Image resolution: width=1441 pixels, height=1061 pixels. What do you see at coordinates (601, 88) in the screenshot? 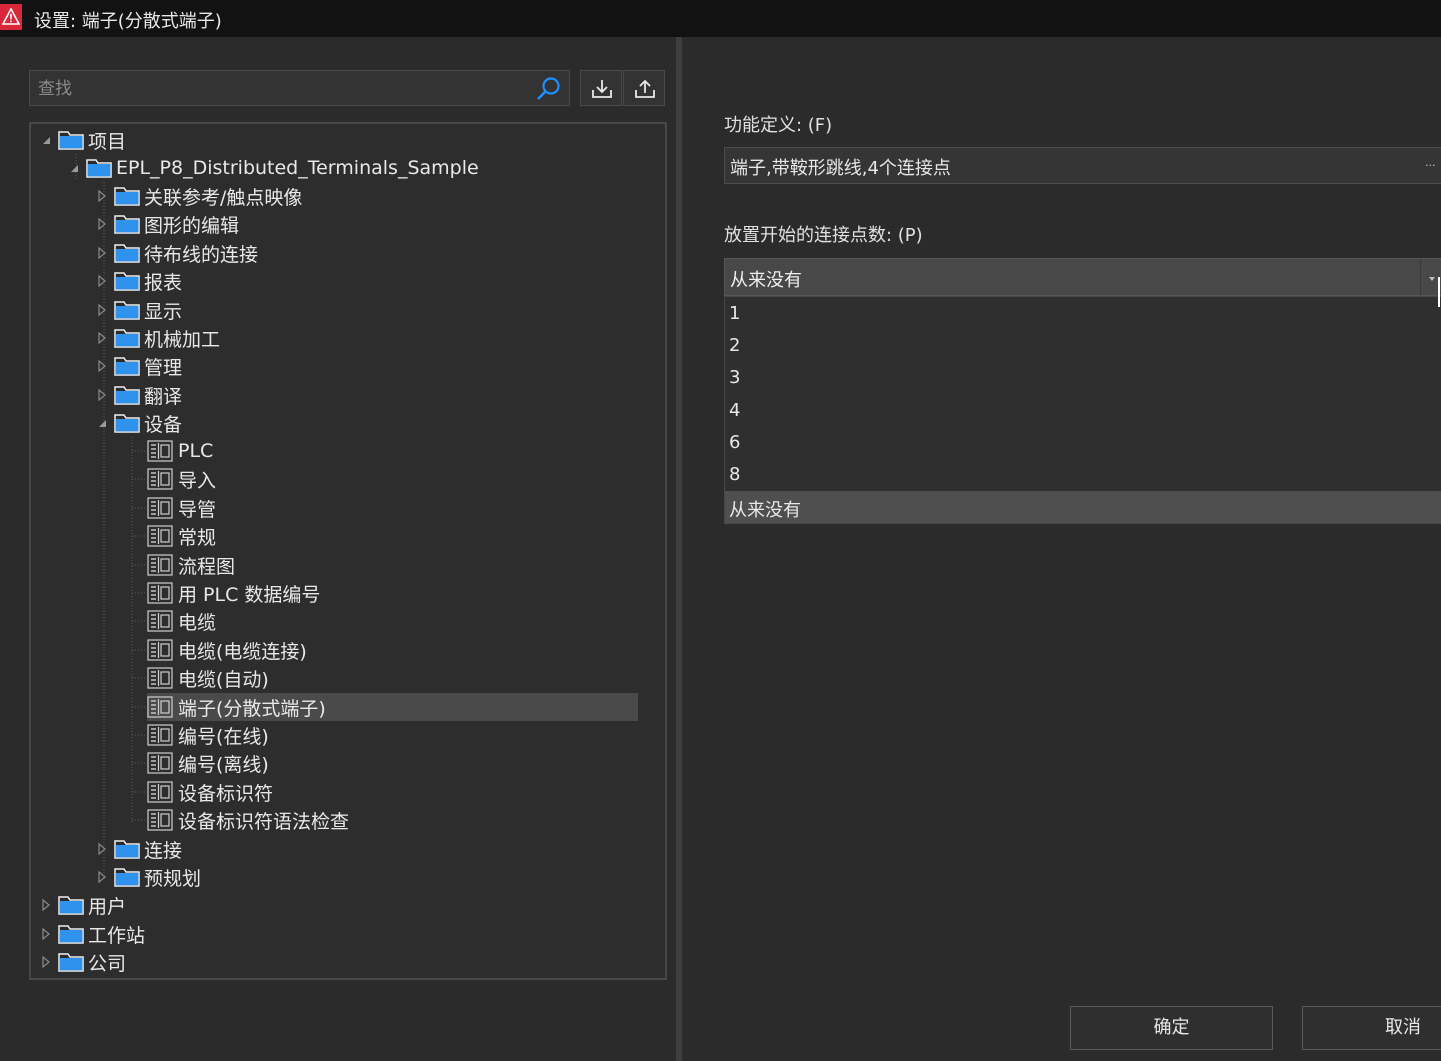
I see `import-button` at bounding box center [601, 88].